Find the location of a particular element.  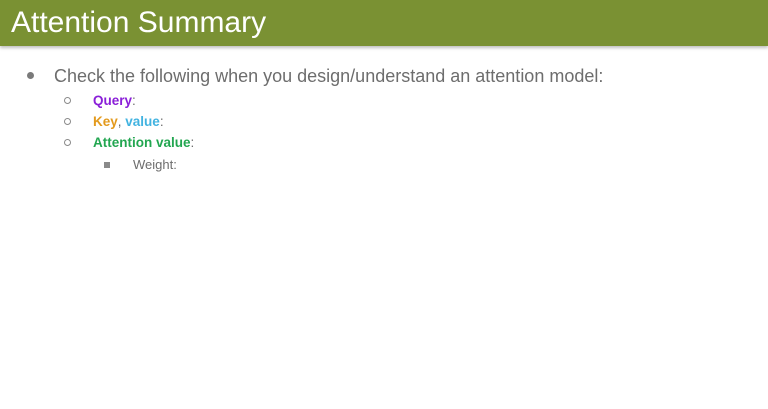

term-query: Query is located at coordinates (113, 100).